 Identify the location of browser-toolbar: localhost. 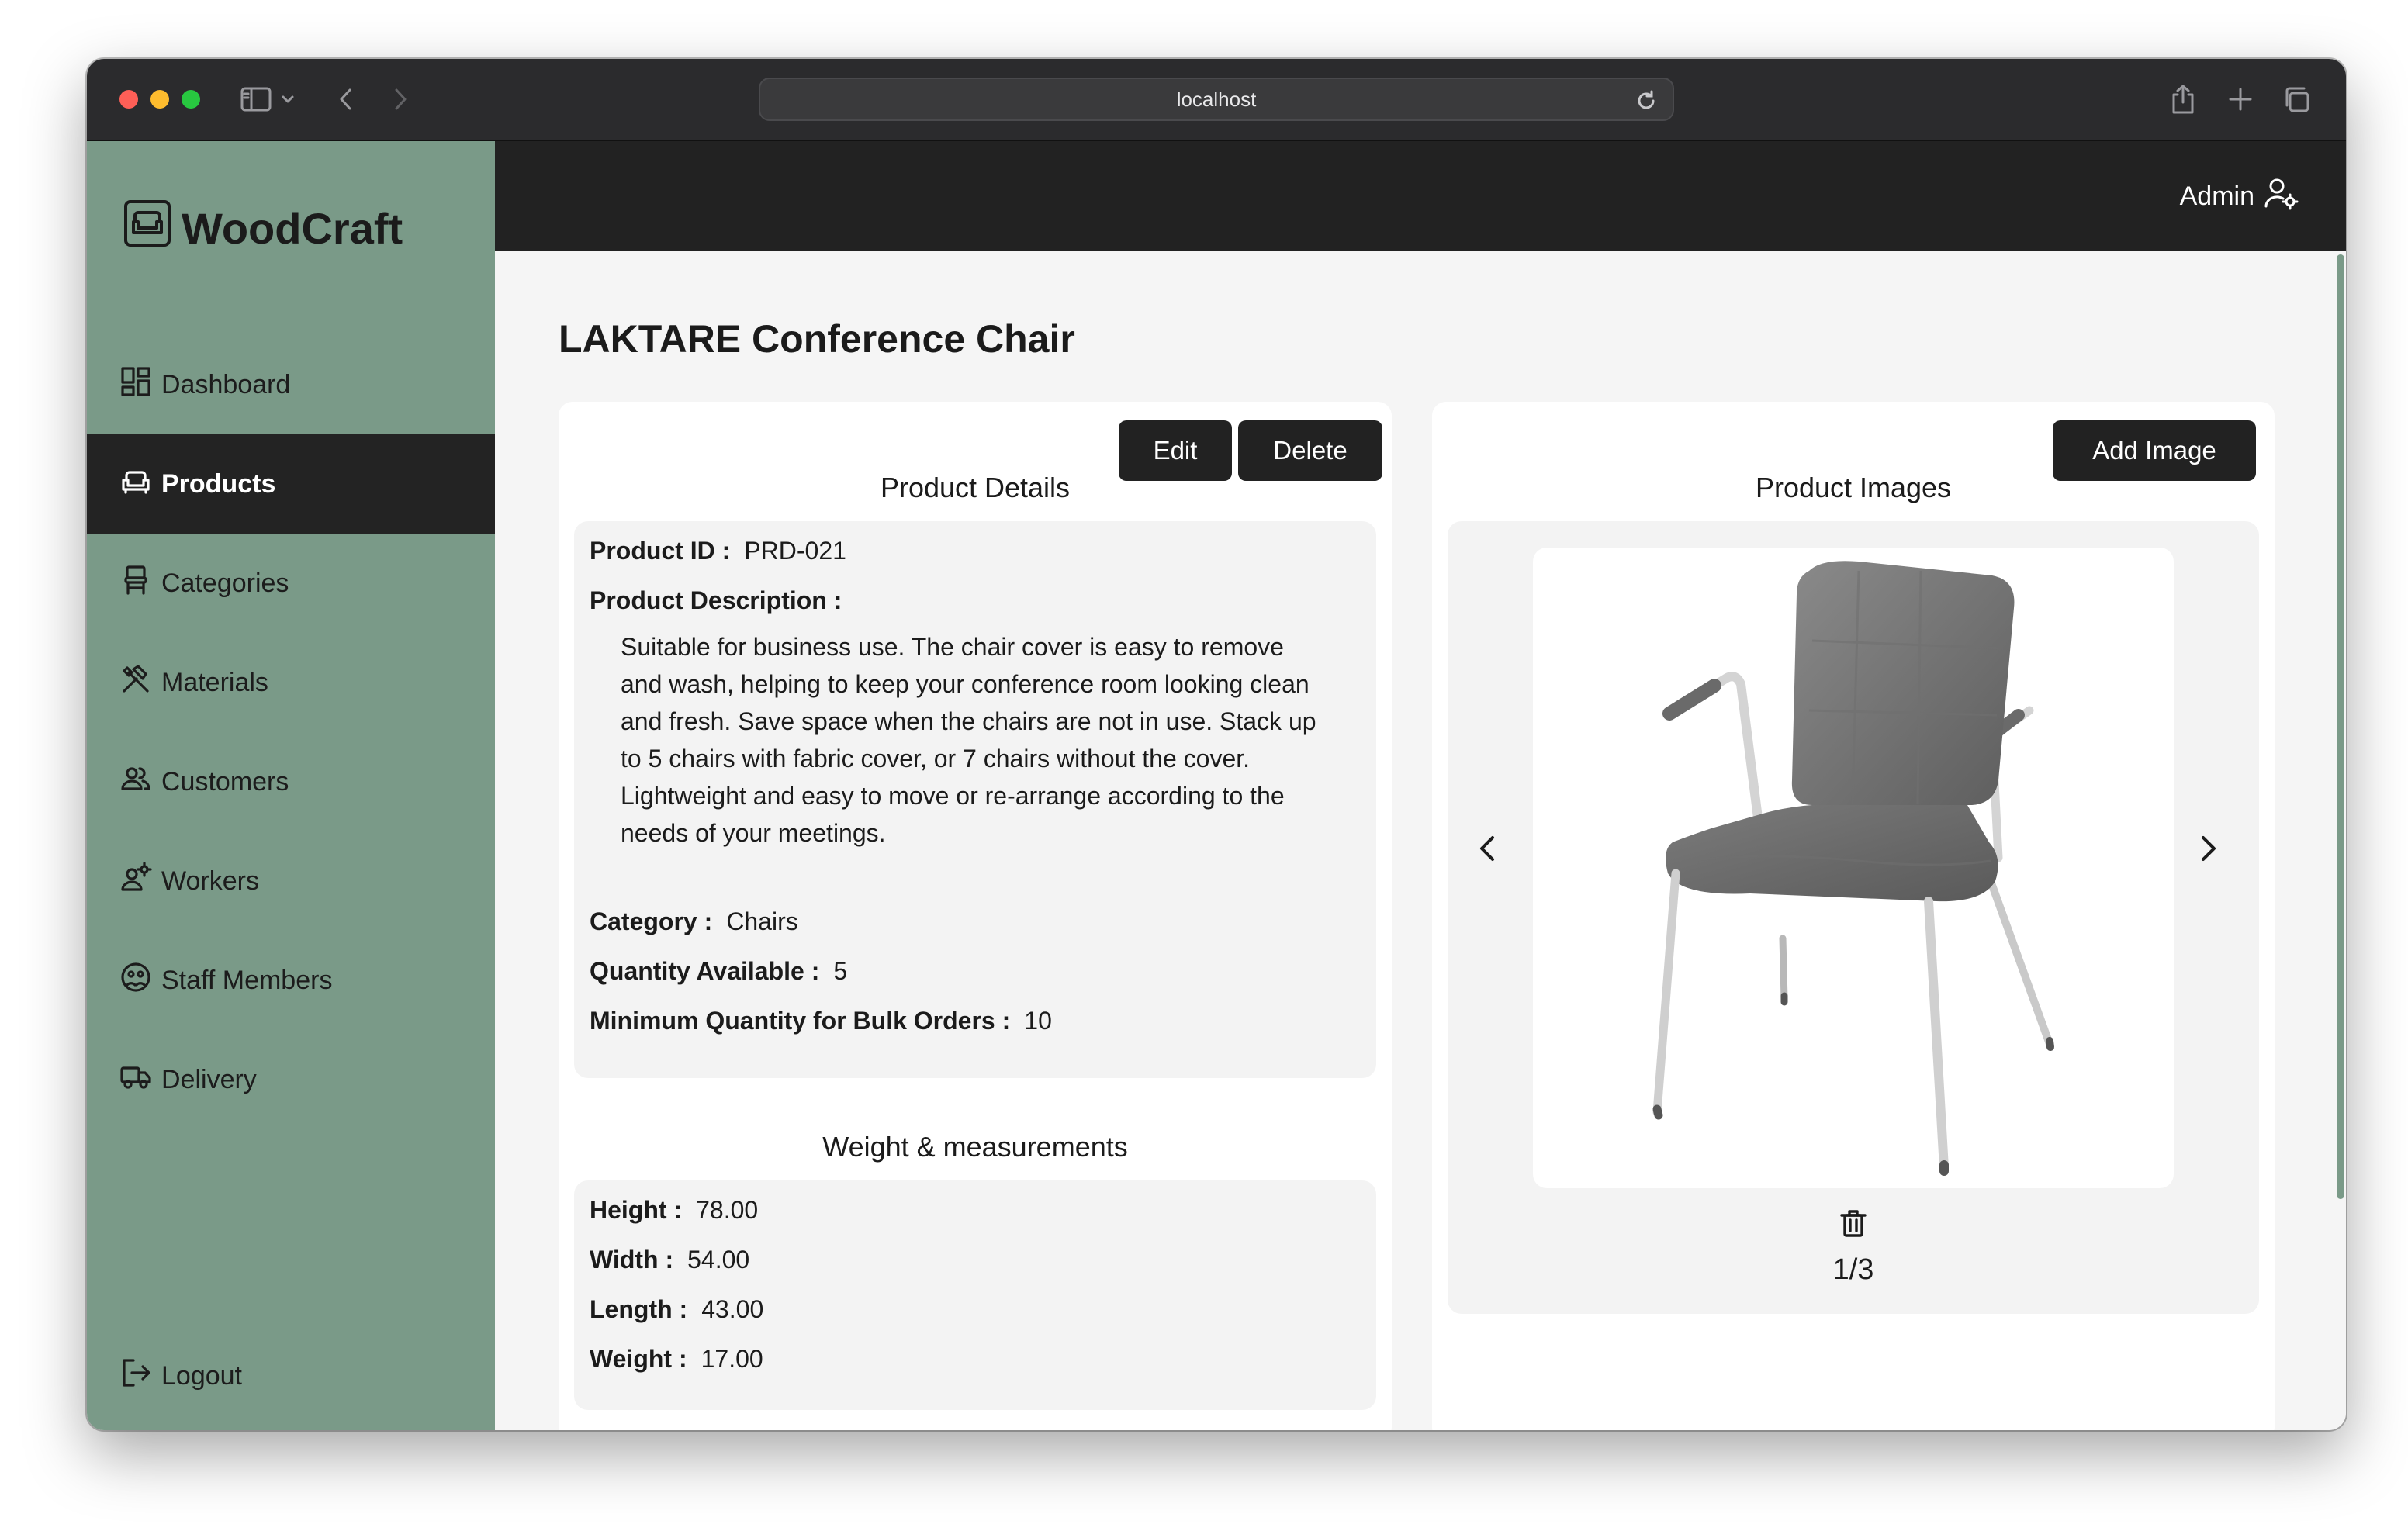
(1216, 100).